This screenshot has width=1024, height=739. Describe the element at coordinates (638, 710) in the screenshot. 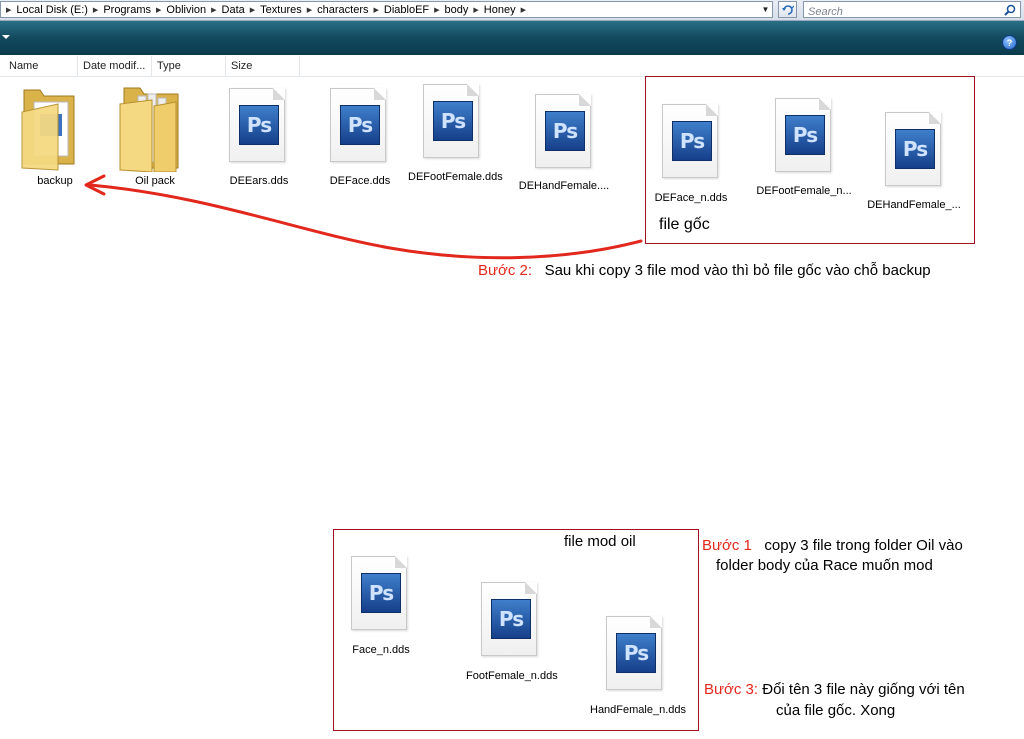

I see `file-label: HandFemale_n.dds` at that location.